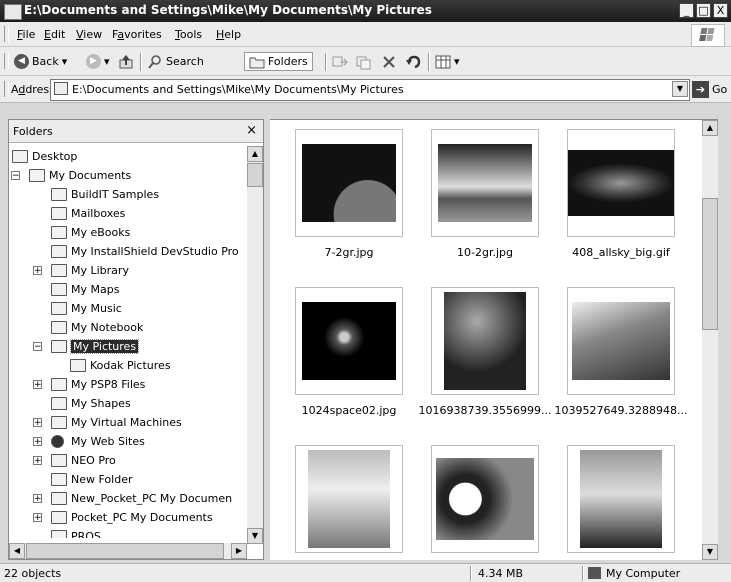 This screenshot has width=731, height=582. What do you see at coordinates (349, 252) in the screenshot?
I see `thumbnail-filename: 7-2gr.jpg` at bounding box center [349, 252].